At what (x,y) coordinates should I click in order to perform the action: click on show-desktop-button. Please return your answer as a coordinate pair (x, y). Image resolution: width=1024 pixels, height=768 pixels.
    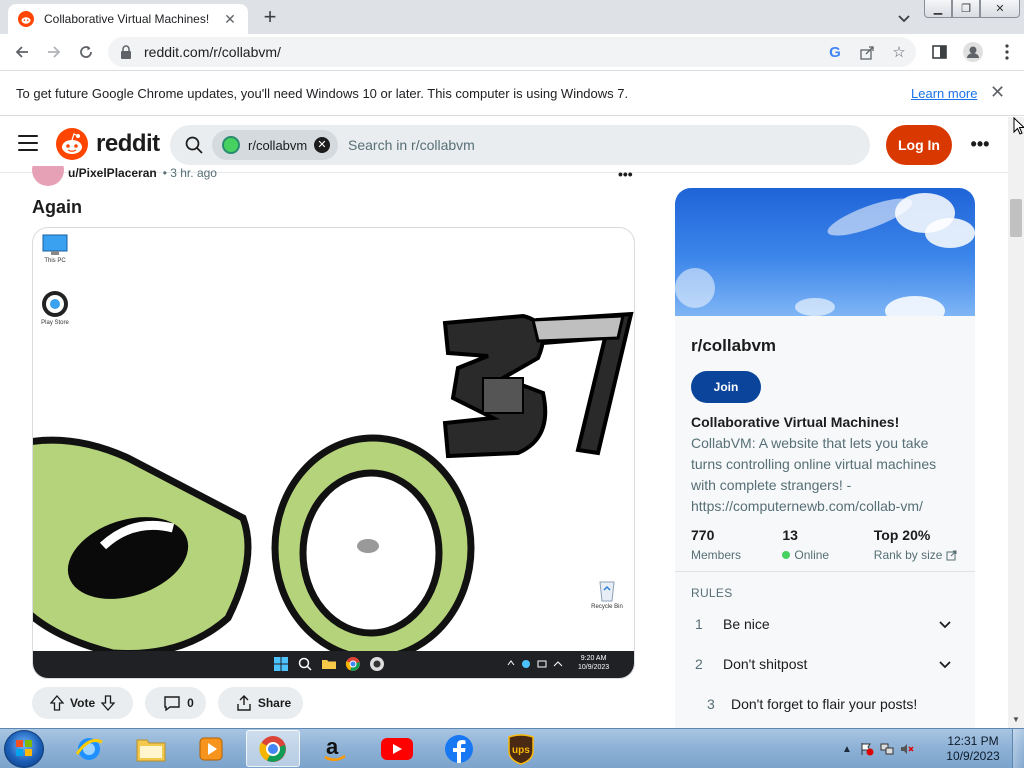
    Looking at the image, I should click on (1018, 748).